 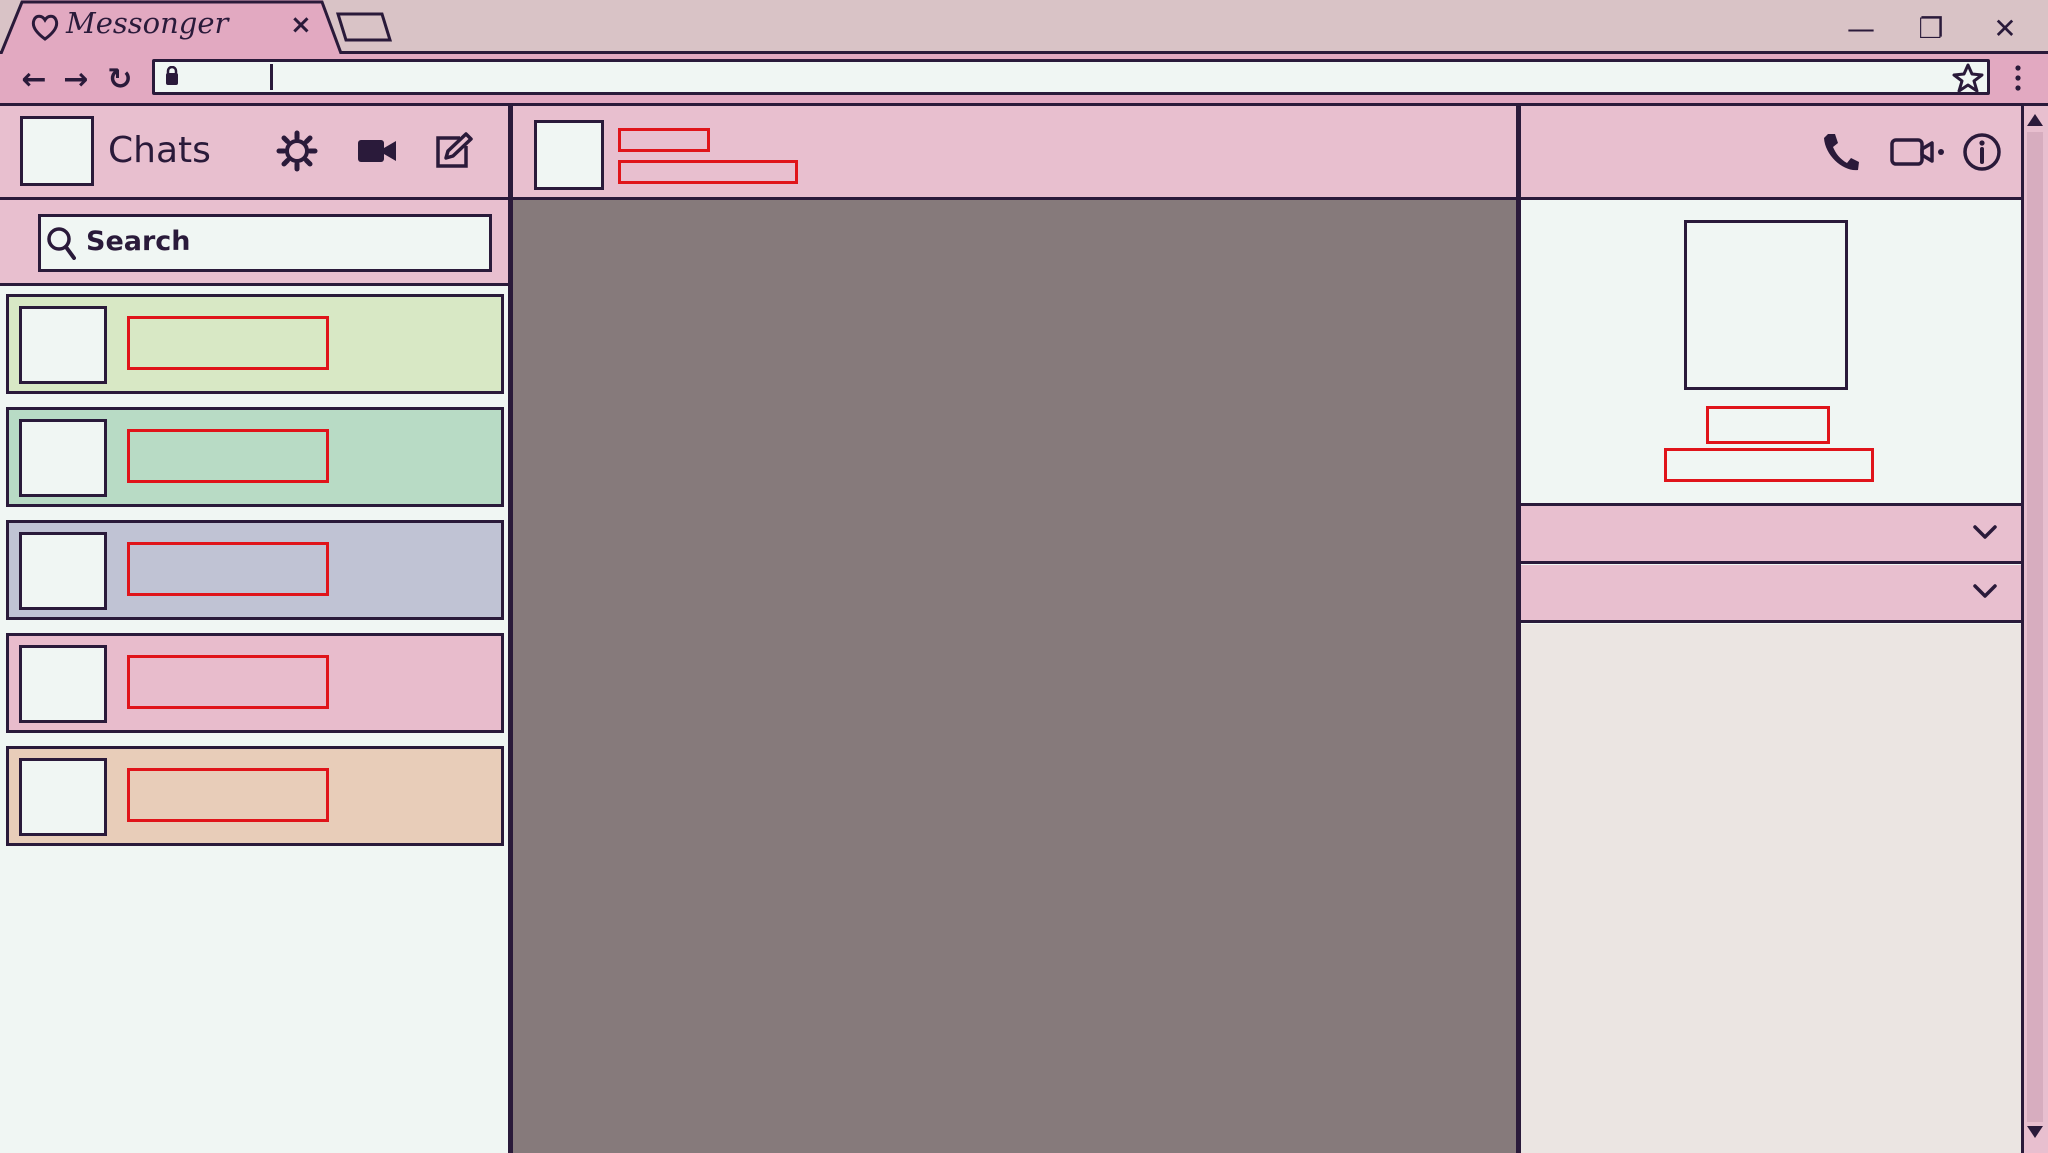 I want to click on contact-name-placeholder, so click(x=1768, y=425).